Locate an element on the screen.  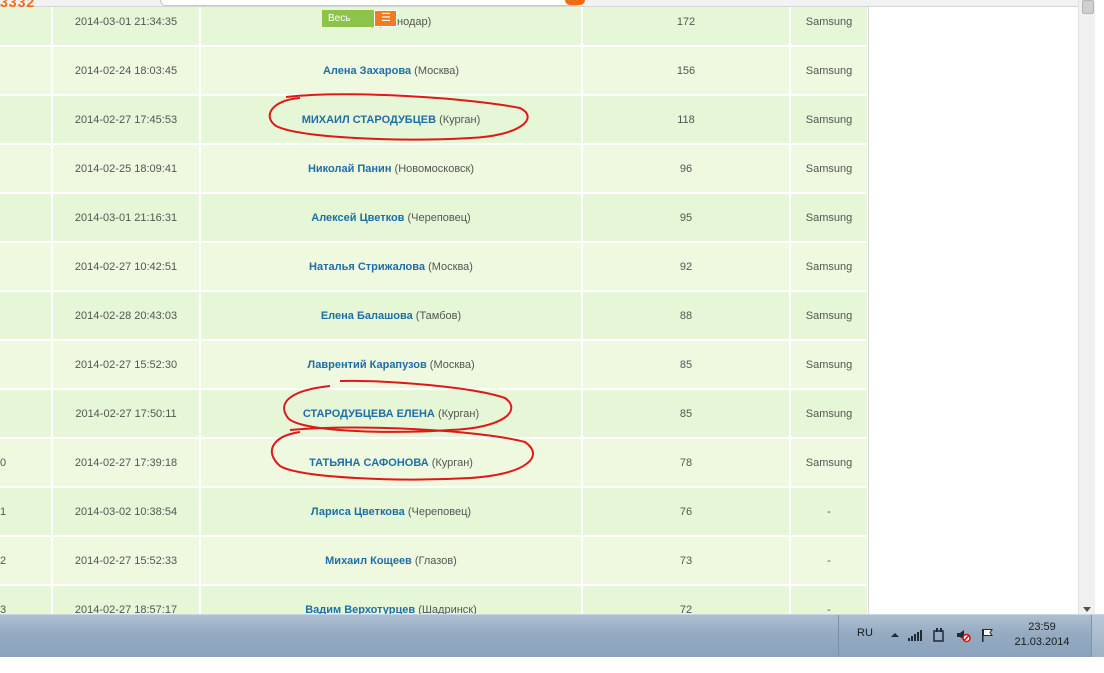
participant-cell: МИХАИЛ СТАРОДУБЦЕВ (Курган) is located at coordinates (391, 120).